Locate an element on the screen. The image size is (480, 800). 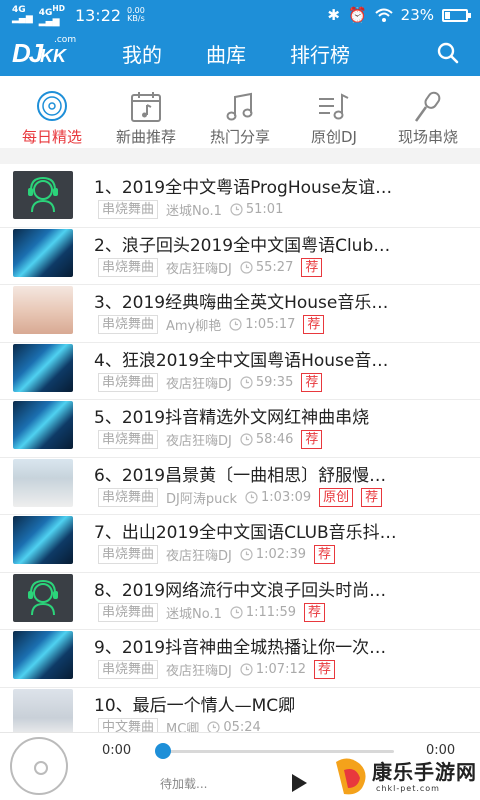
clock-time: 13:22 is located at coordinates (98, 15).